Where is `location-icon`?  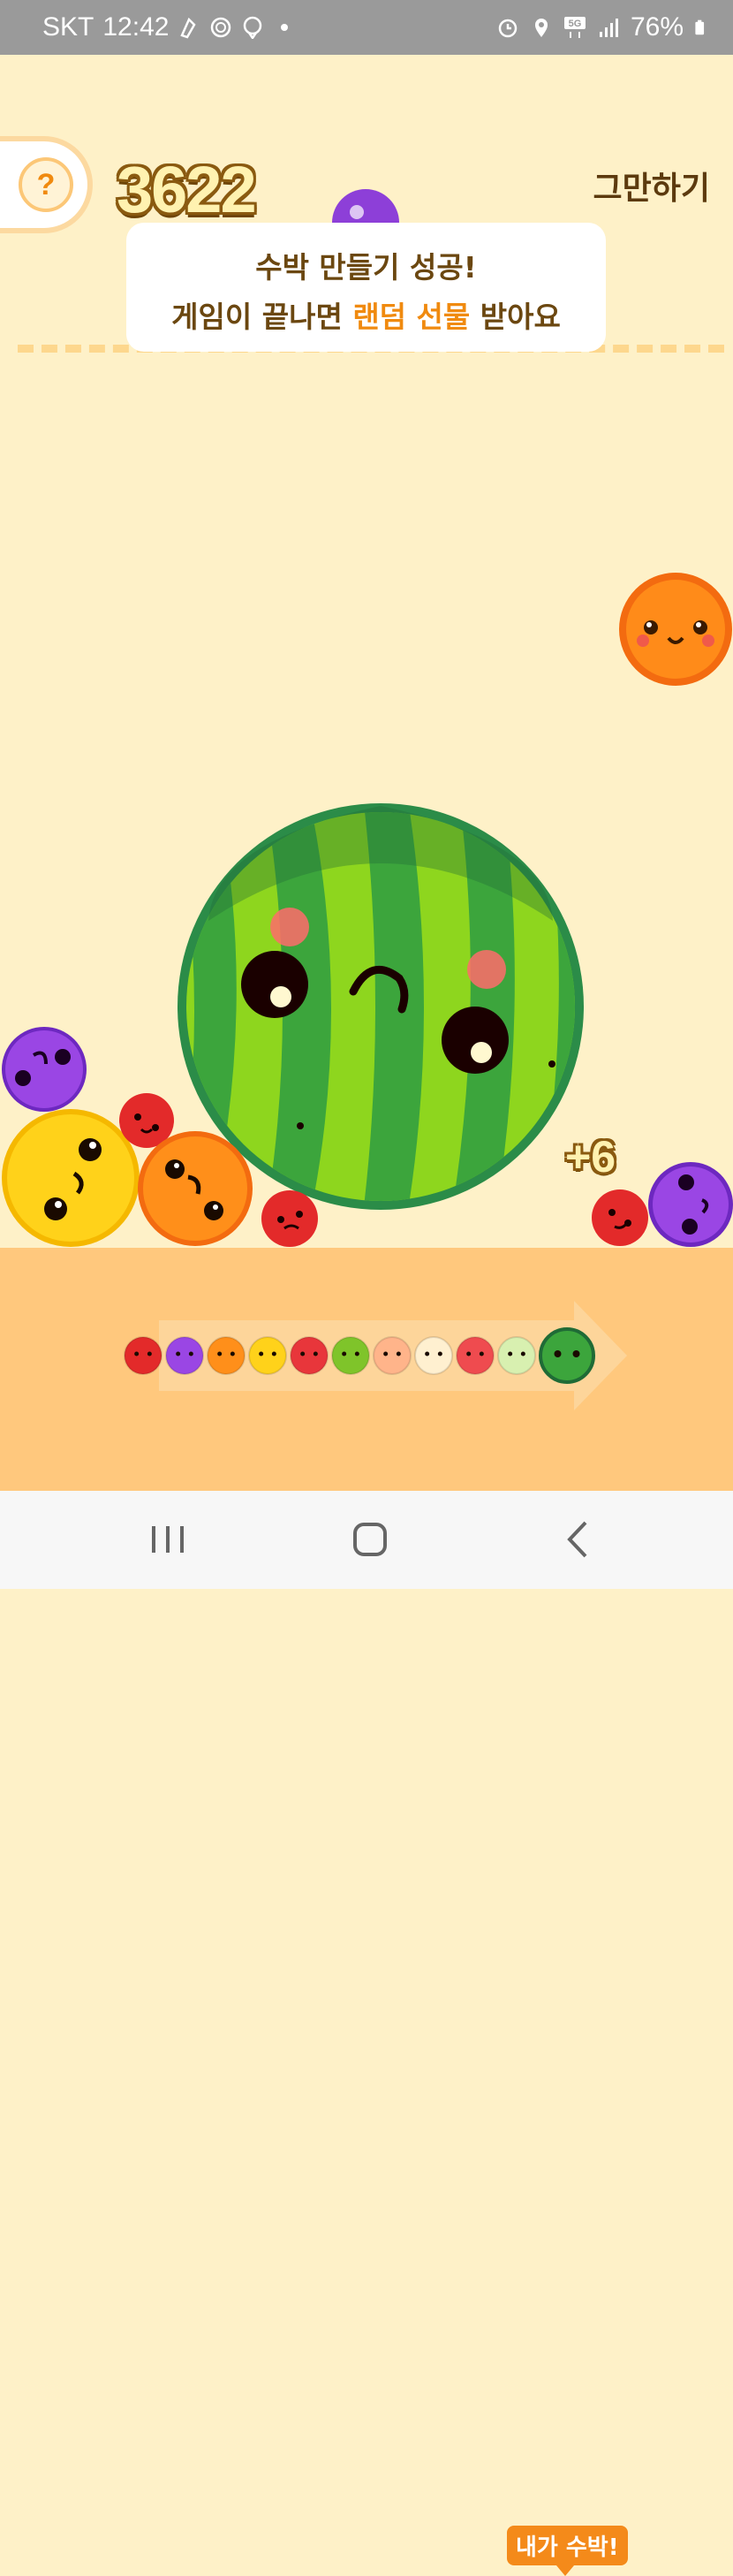
location-icon is located at coordinates (541, 28).